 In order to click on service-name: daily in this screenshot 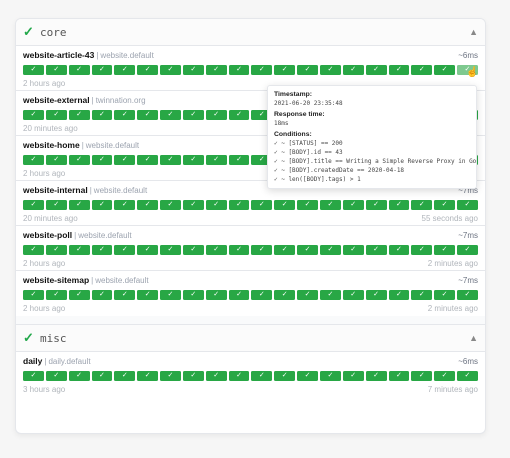, I will do `click(32, 361)`.